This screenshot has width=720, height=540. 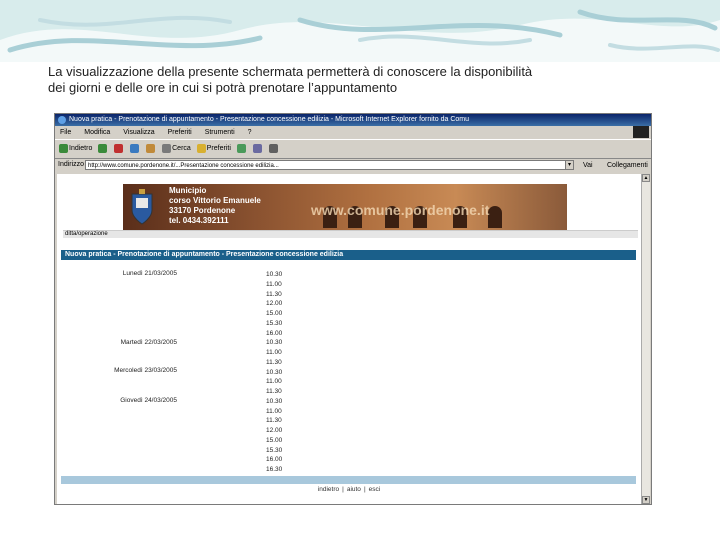 What do you see at coordinates (202, 210) in the screenshot?
I see `municipality-city: 33170 Pordenone` at bounding box center [202, 210].